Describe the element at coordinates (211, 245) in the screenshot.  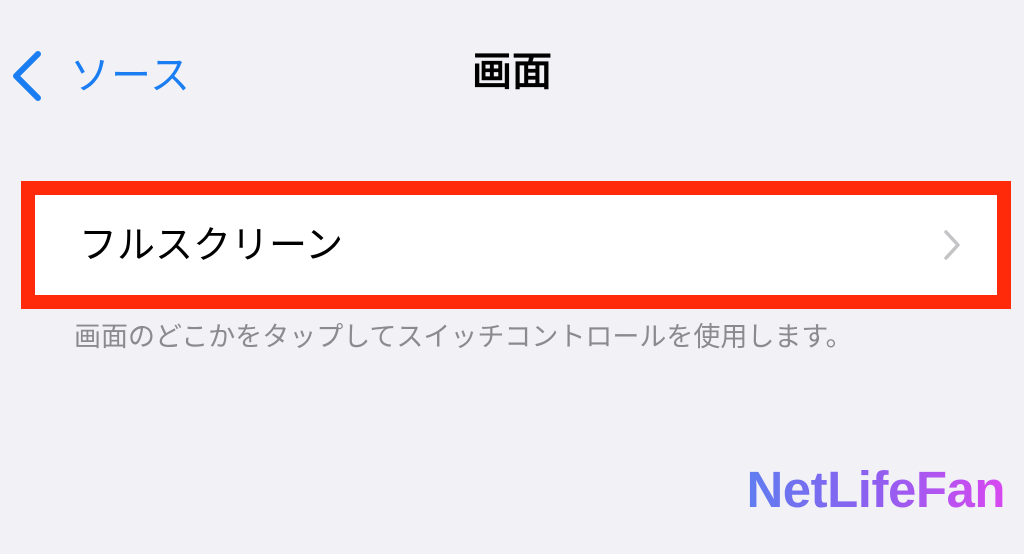
I see `list-item-label: フルスクリーン` at that location.